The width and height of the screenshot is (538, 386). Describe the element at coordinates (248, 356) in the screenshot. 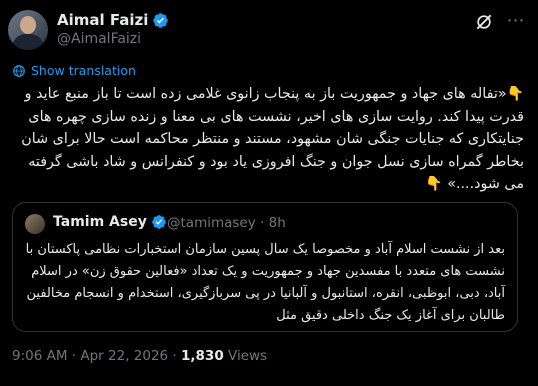

I see `views-label: Views` at that location.